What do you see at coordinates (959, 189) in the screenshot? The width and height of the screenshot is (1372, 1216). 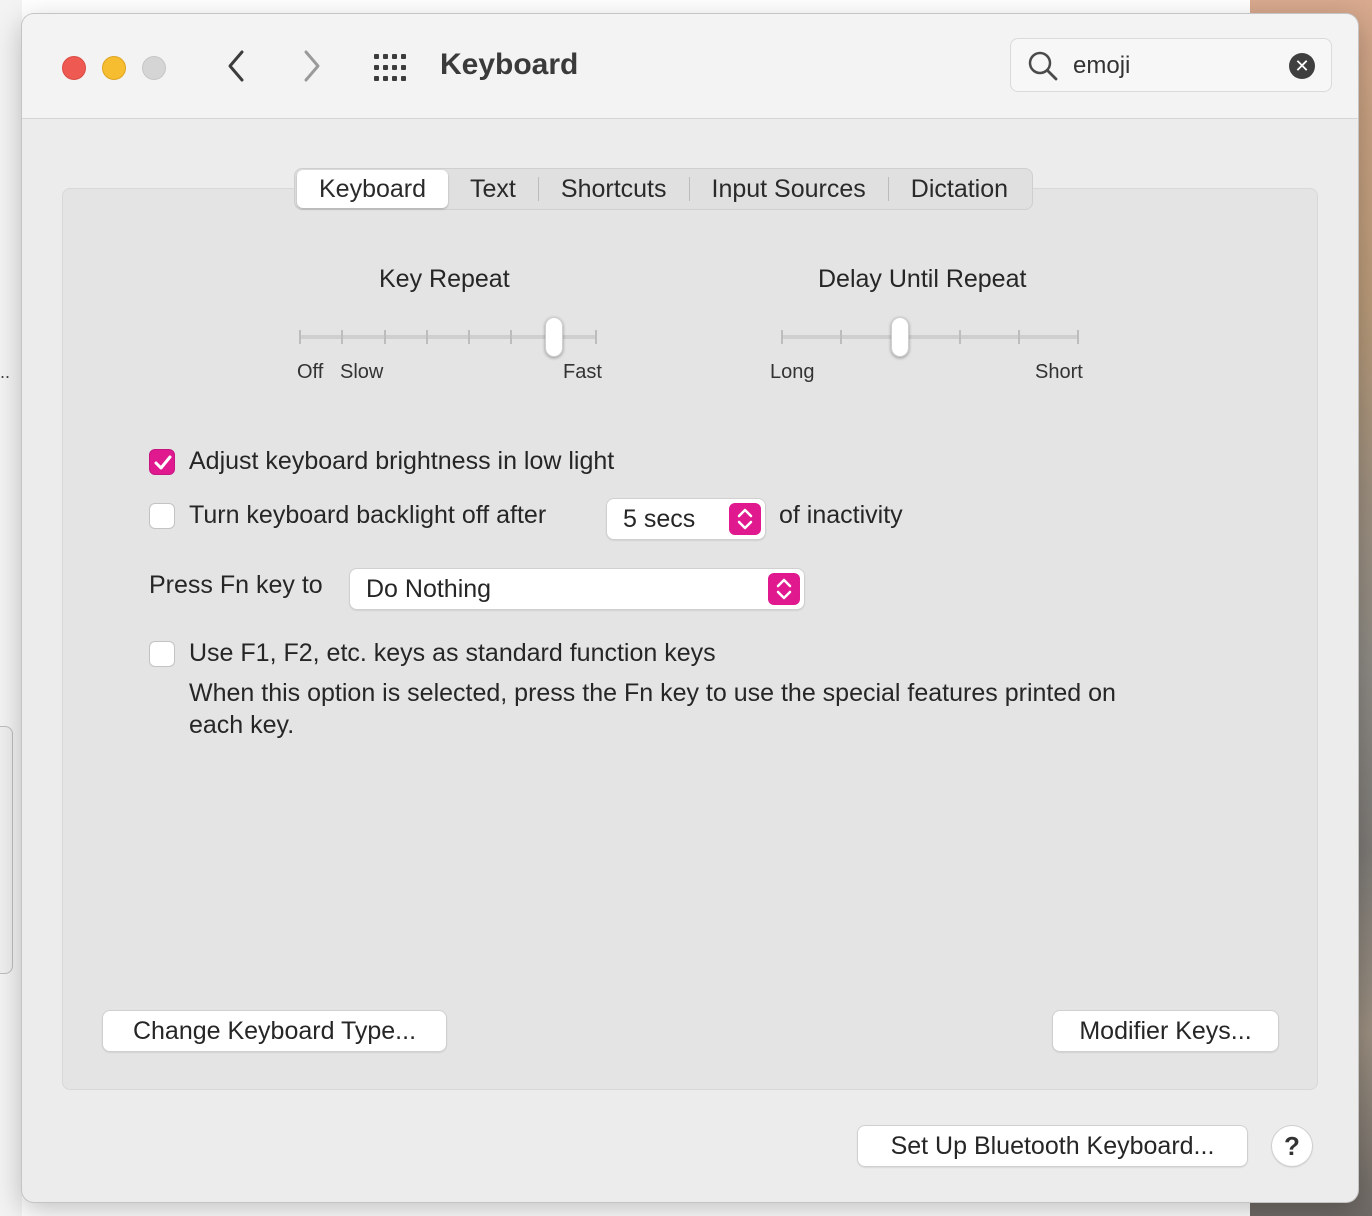 I see `tab-dictation: Dictation` at bounding box center [959, 189].